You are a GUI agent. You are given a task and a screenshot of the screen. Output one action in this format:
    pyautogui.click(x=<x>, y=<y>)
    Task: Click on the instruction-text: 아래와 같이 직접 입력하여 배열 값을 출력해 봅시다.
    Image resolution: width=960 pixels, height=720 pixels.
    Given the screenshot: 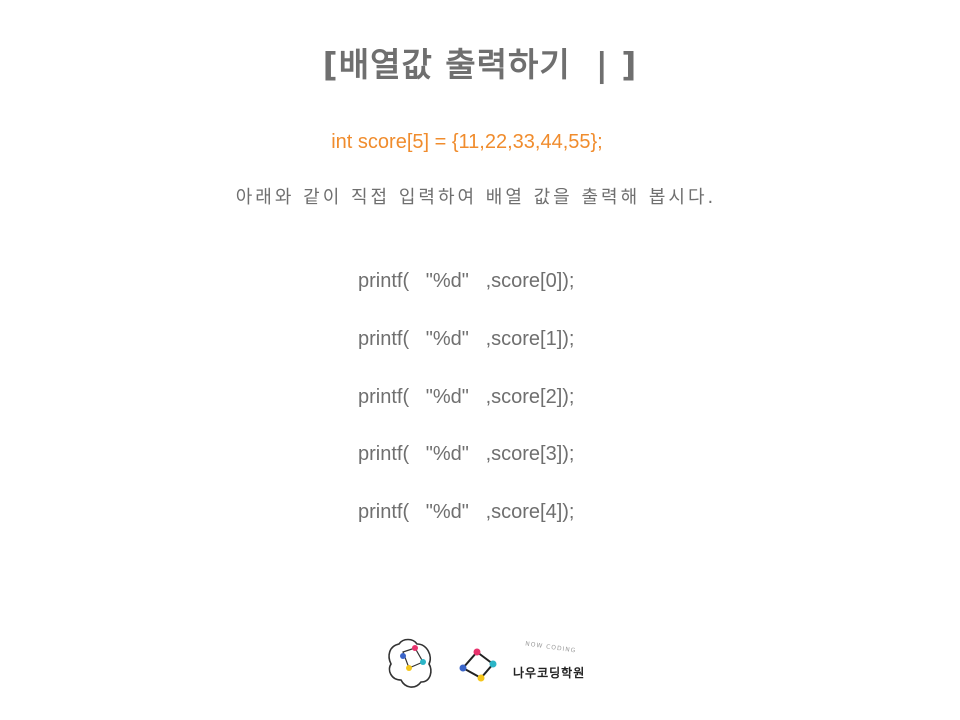 What is the action you would take?
    pyautogui.click(x=476, y=197)
    